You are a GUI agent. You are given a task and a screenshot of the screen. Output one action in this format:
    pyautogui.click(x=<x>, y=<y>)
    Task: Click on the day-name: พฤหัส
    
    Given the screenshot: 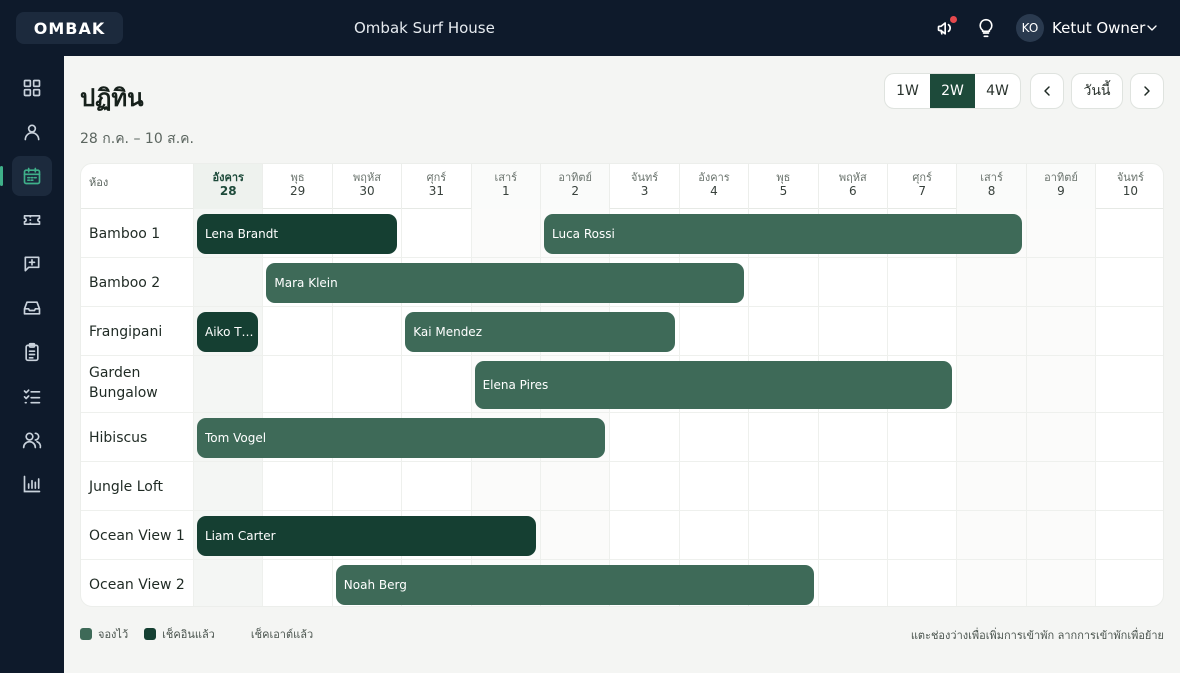 What is the action you would take?
    pyautogui.click(x=367, y=177)
    